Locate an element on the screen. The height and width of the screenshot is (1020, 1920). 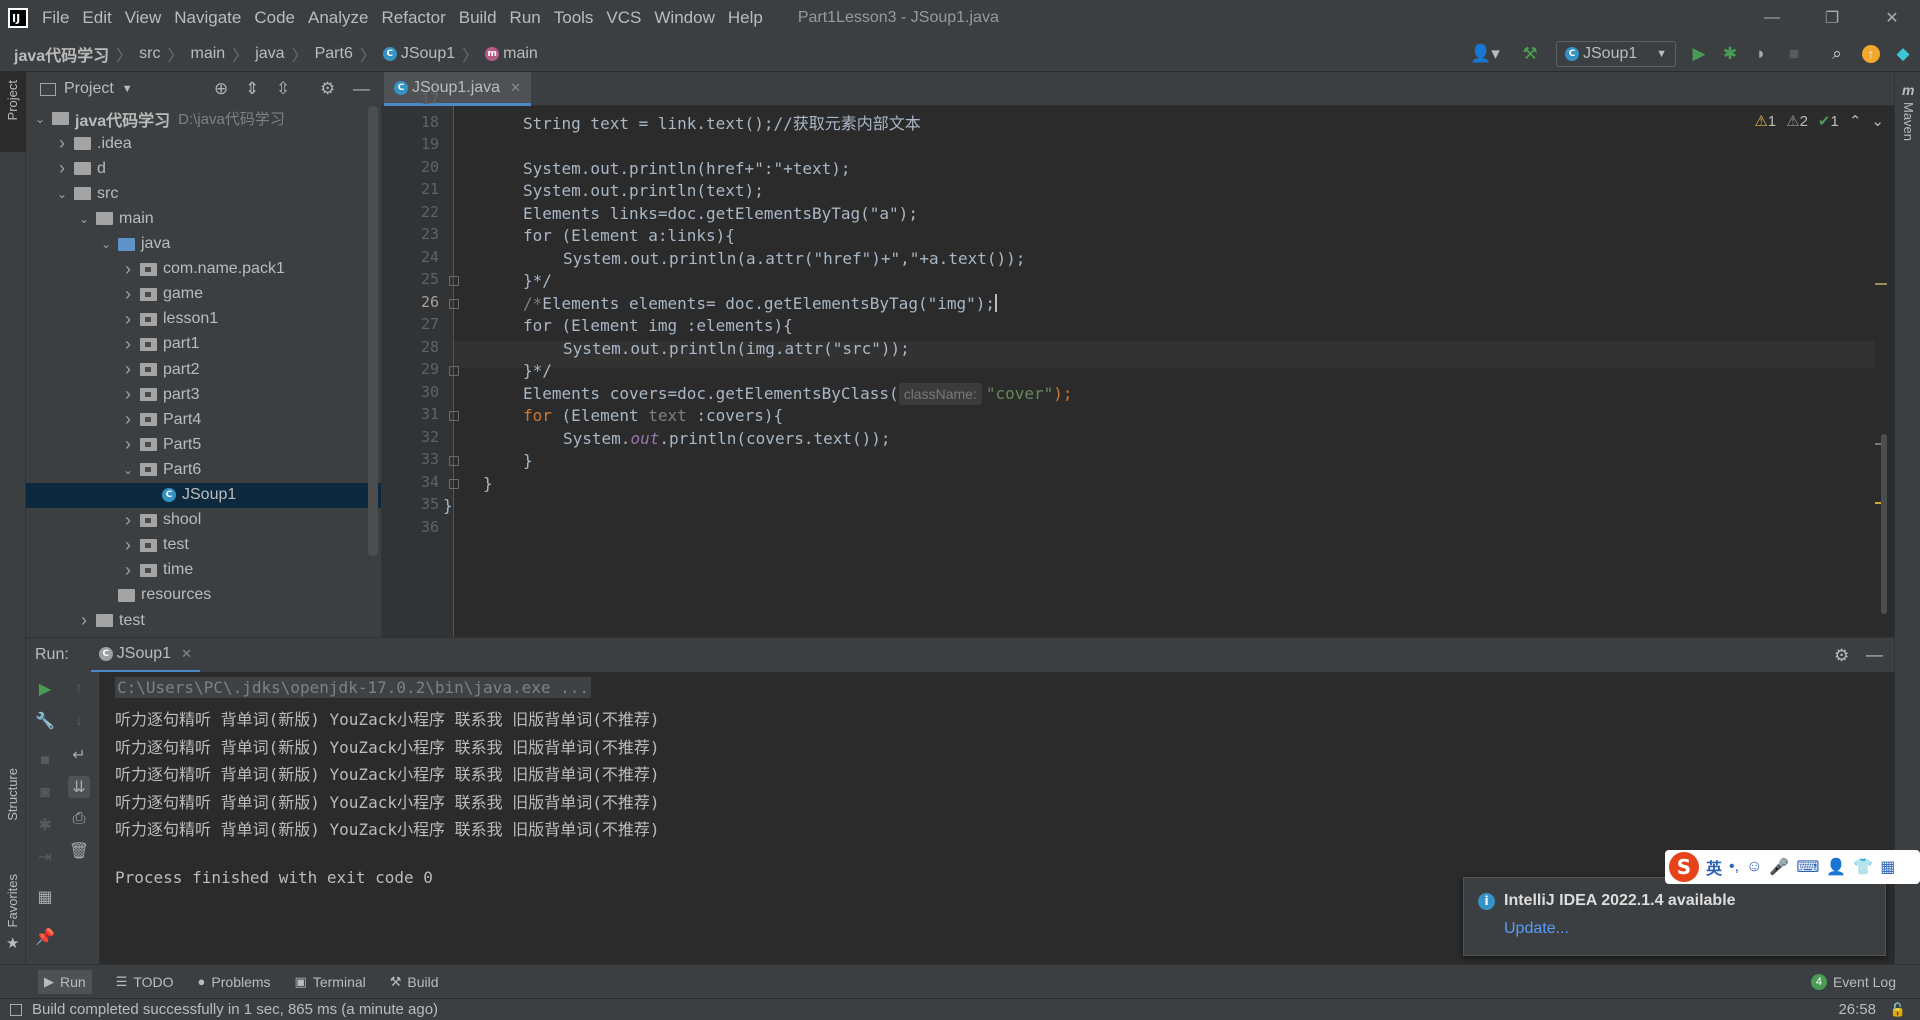
menu-run: Run is located at coordinates (525, 18).